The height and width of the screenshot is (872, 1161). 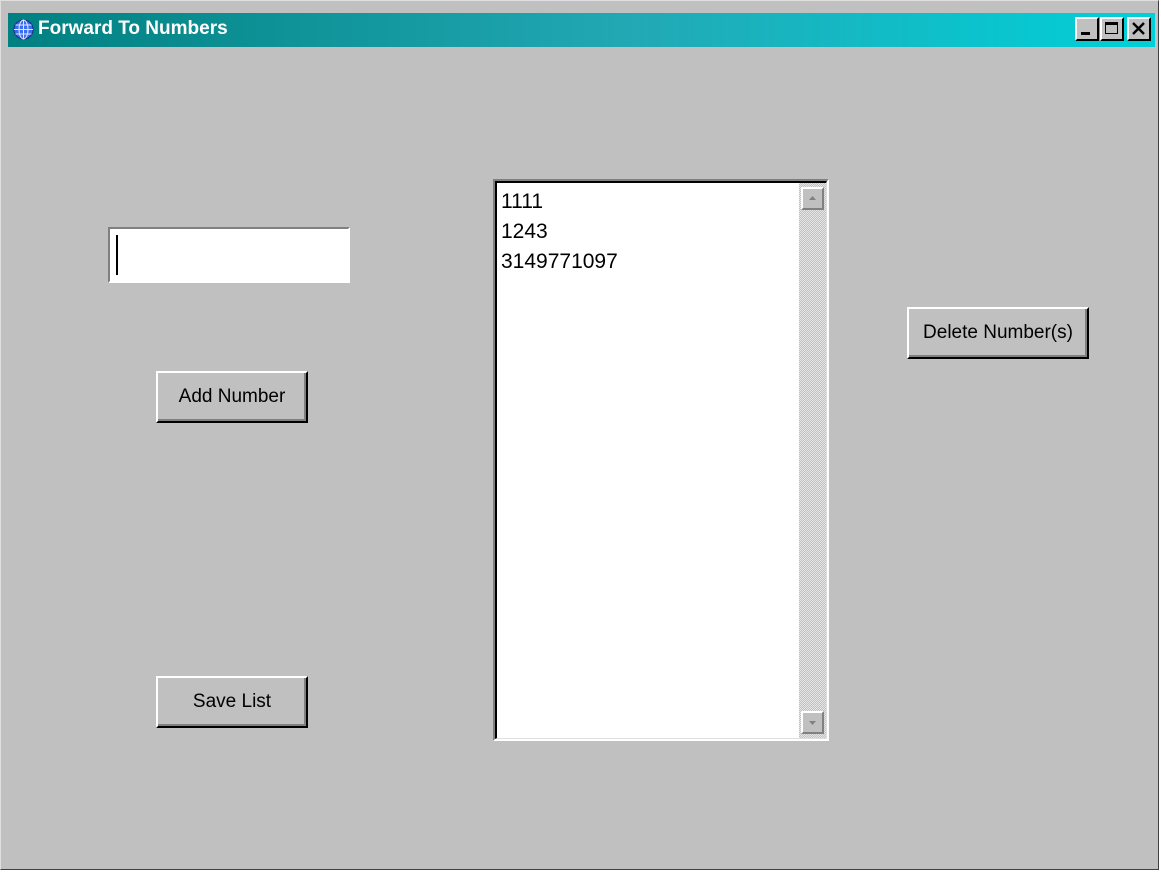 I want to click on save-list-label: Save List, so click(x=232, y=701).